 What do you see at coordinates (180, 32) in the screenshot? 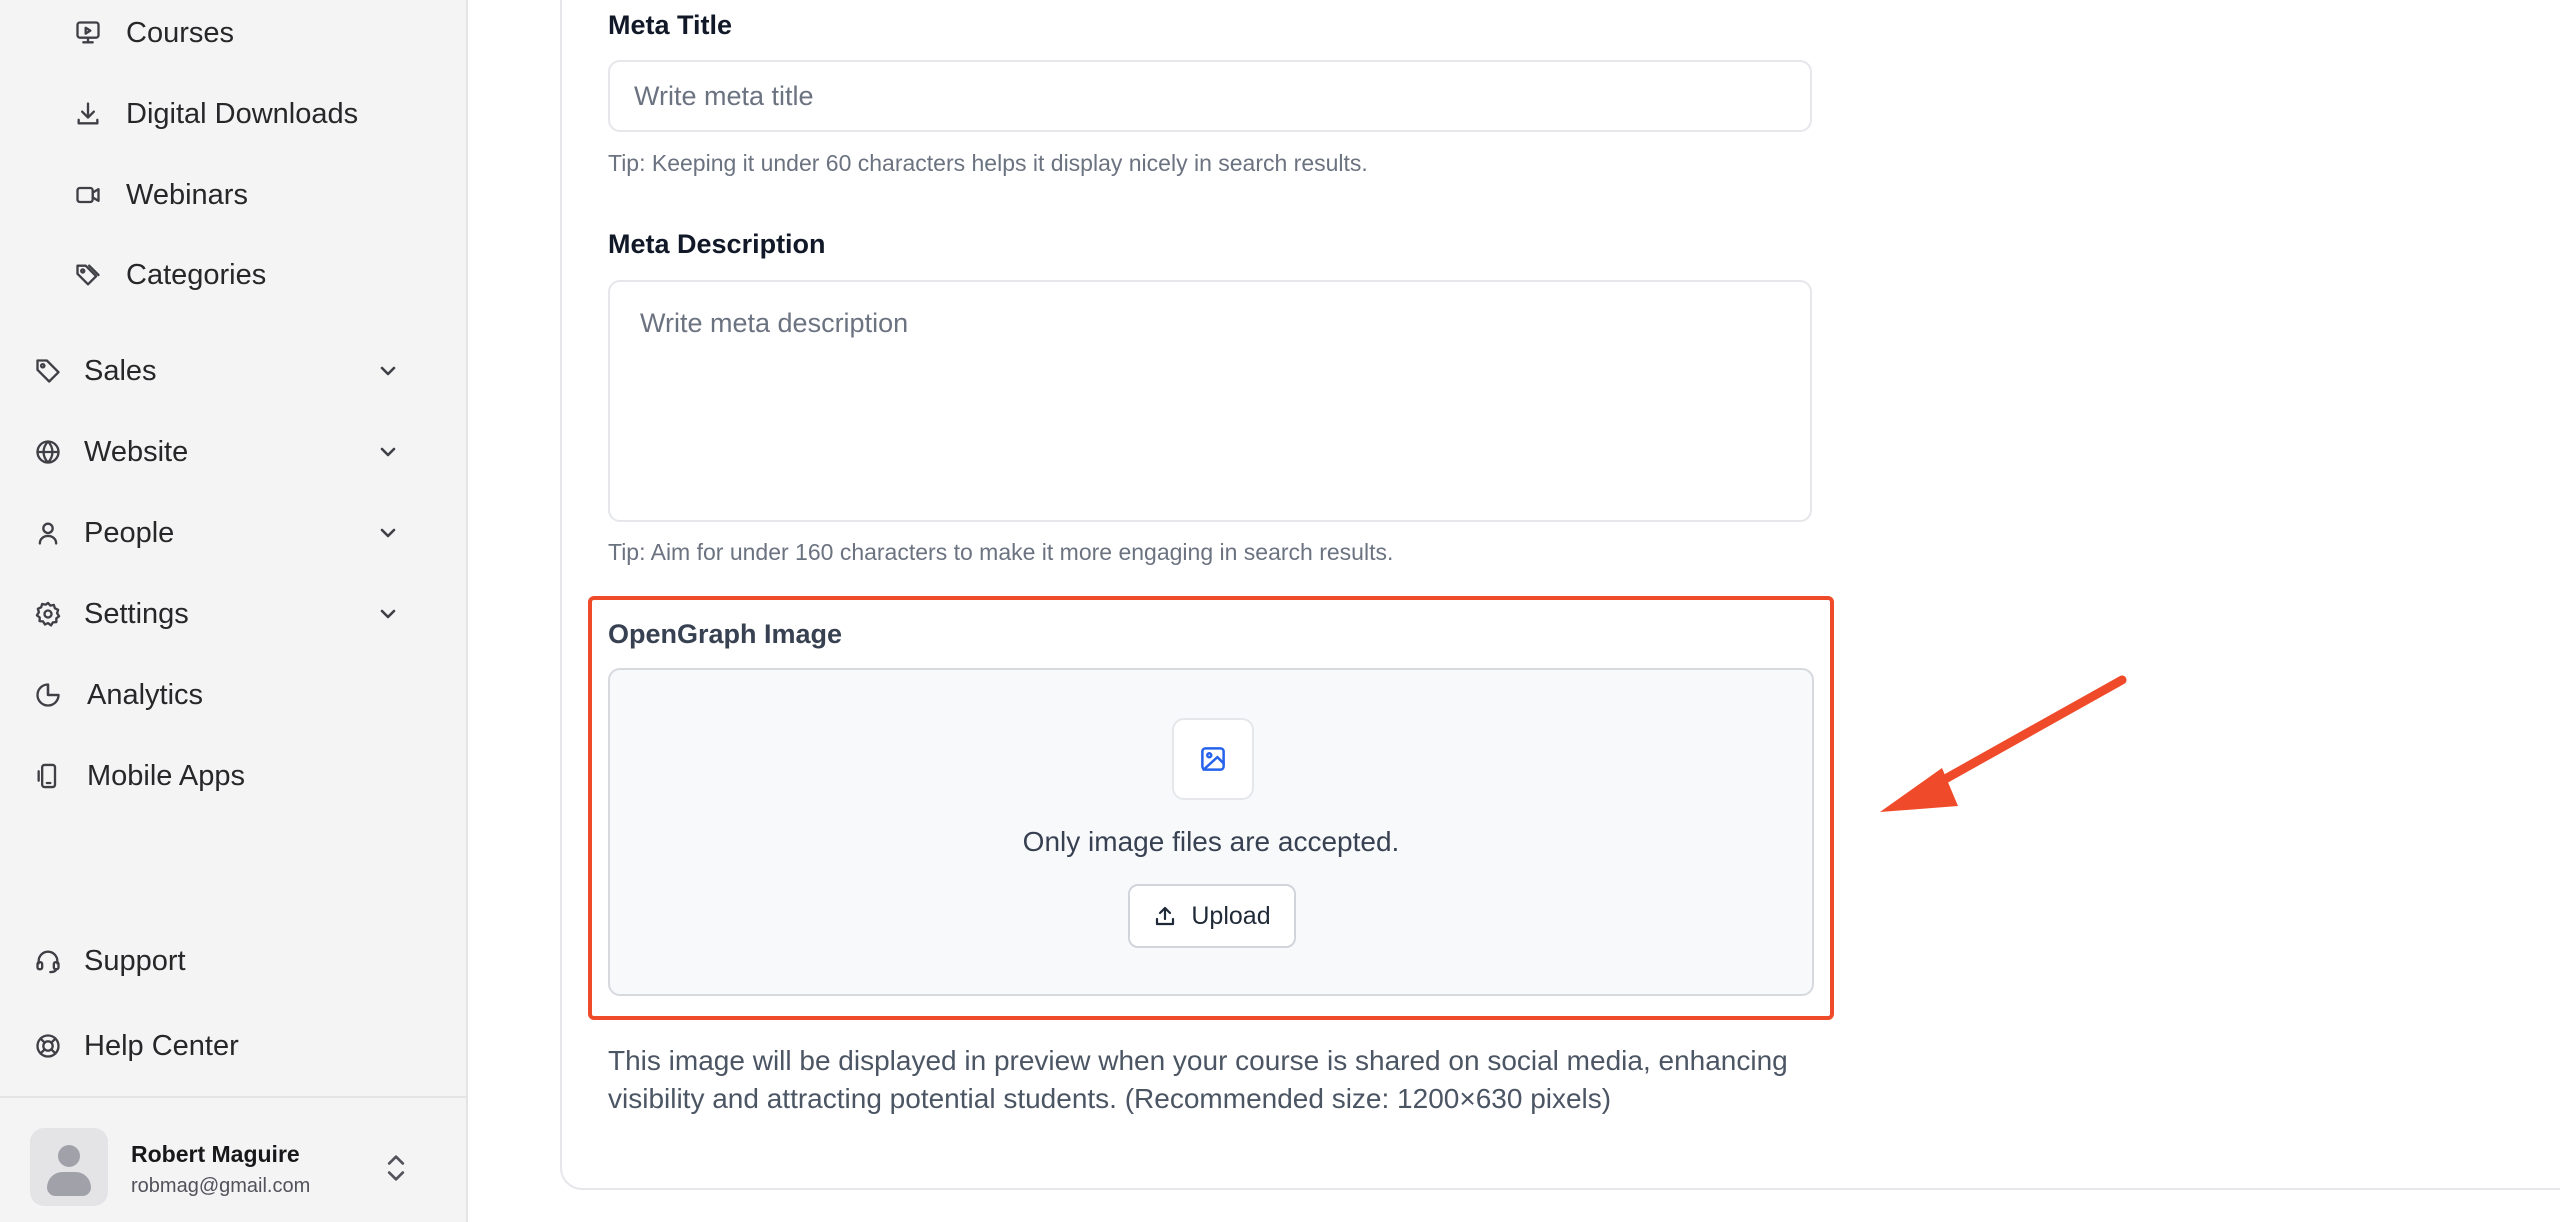
I see `sidebar-item-label: Courses` at bounding box center [180, 32].